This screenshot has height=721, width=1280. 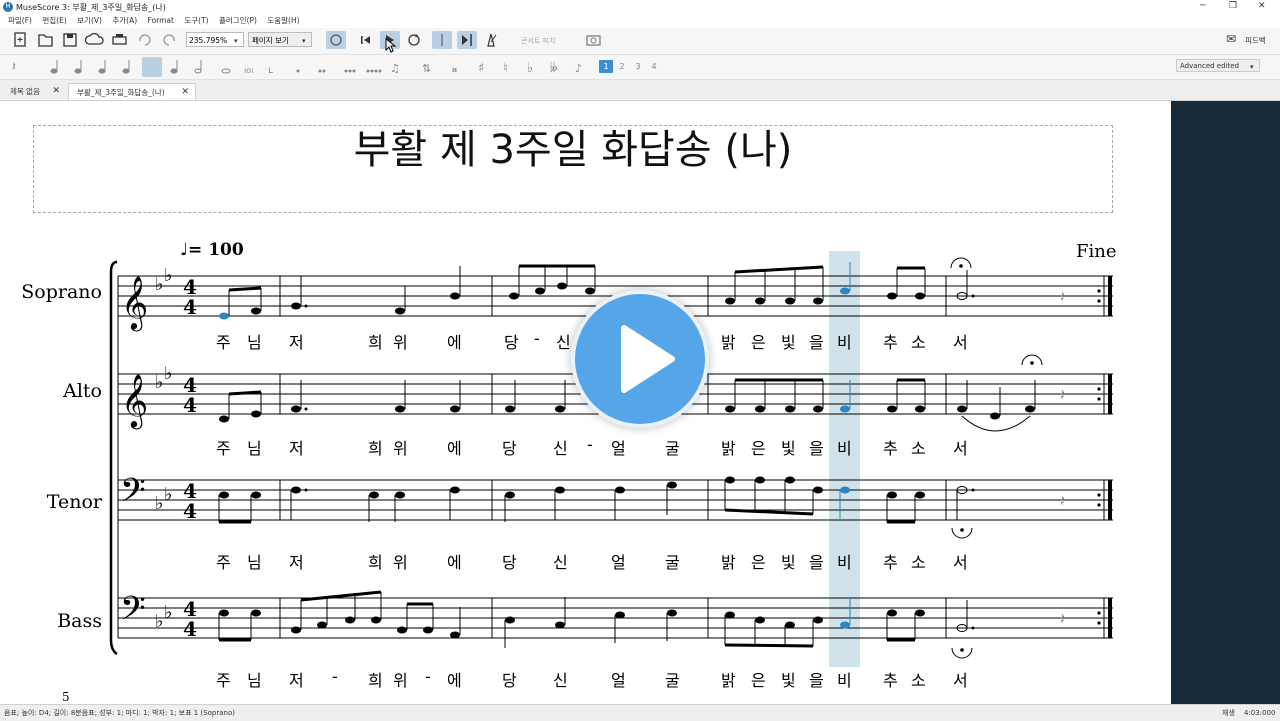 What do you see at coordinates (640, 359) in the screenshot?
I see `video-play-button` at bounding box center [640, 359].